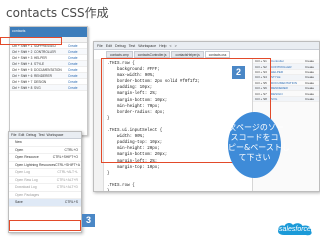 Image resolution: width=320 pixels, height=240 pixels. Describe the element at coordinates (18, 142) in the screenshot. I see `menu-item-label: New` at that location.